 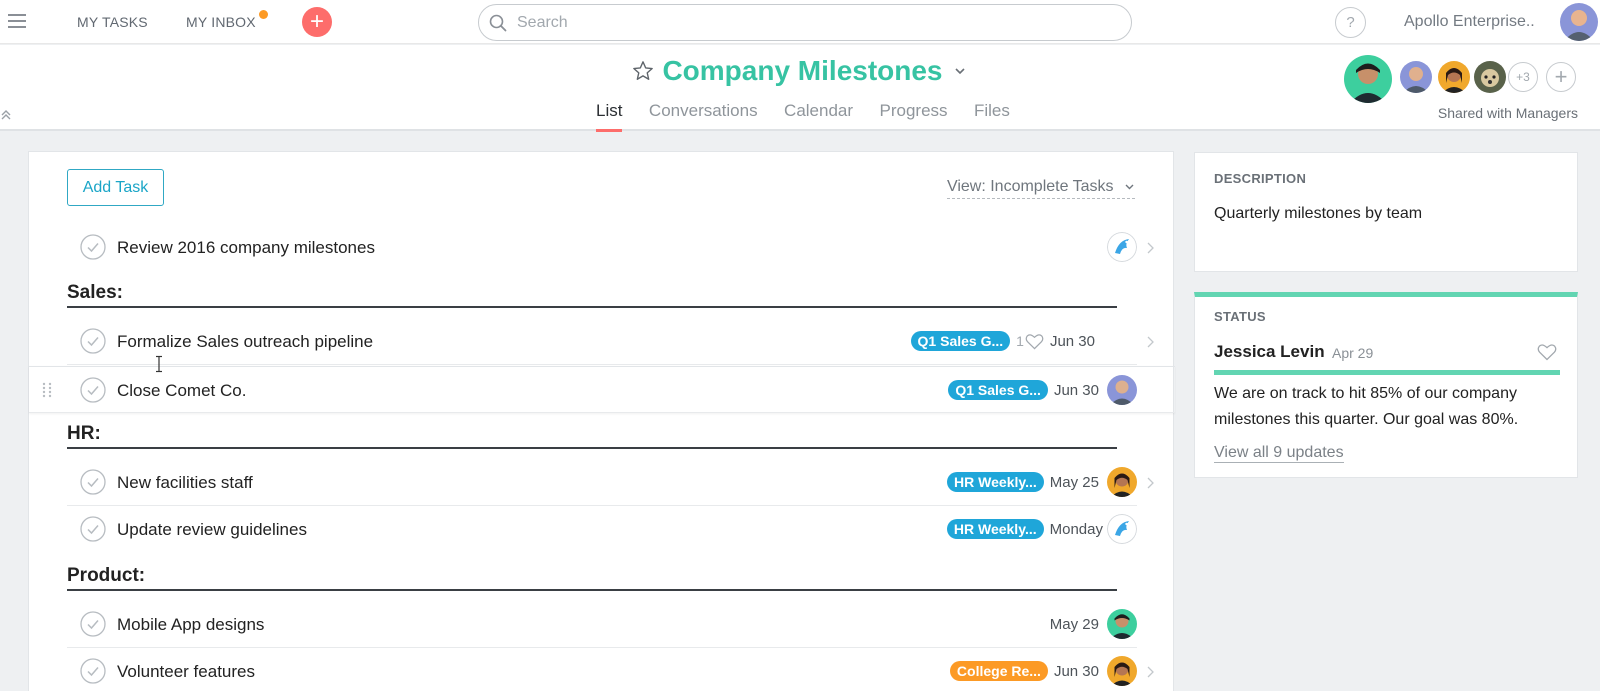 I want to click on user-avatar, so click(x=1579, y=22).